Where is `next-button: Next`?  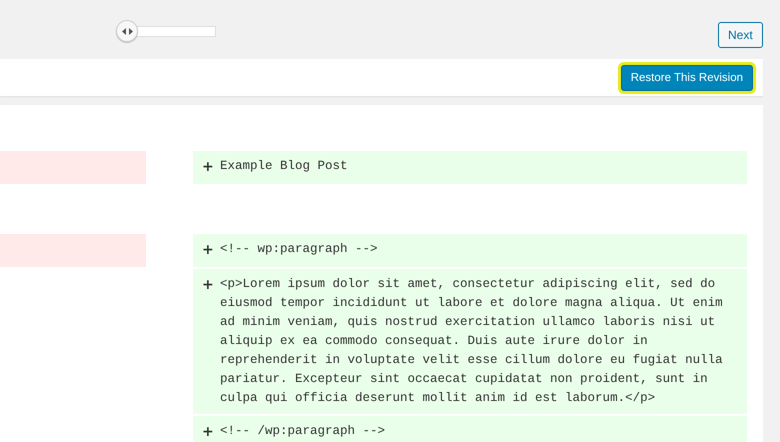 next-button: Next is located at coordinates (740, 35).